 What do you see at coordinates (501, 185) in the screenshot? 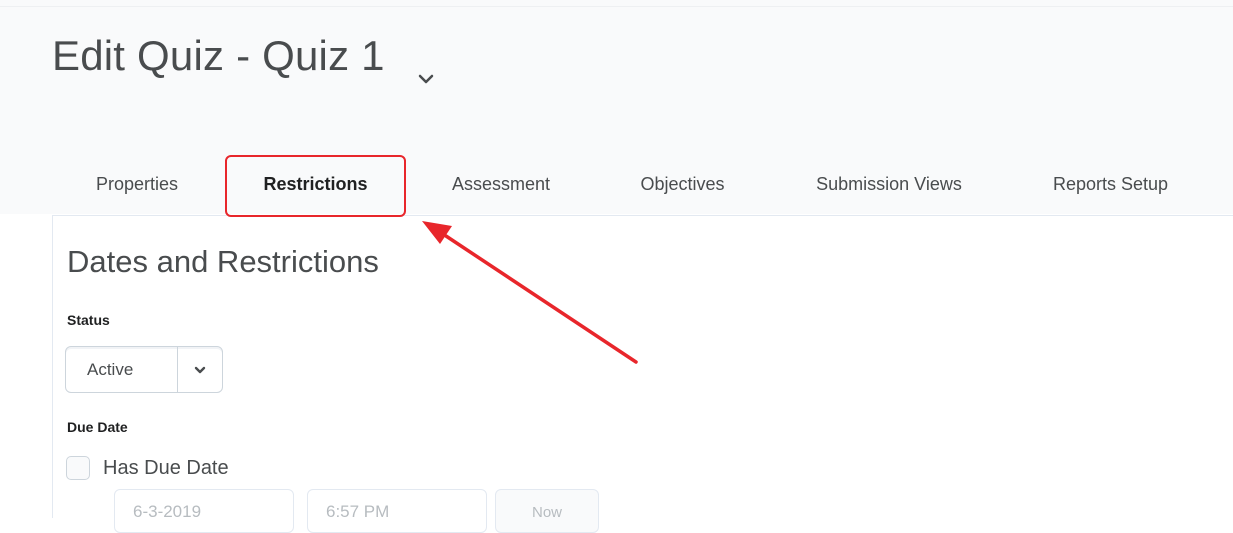
I see `tab-assessment: Assessment` at bounding box center [501, 185].